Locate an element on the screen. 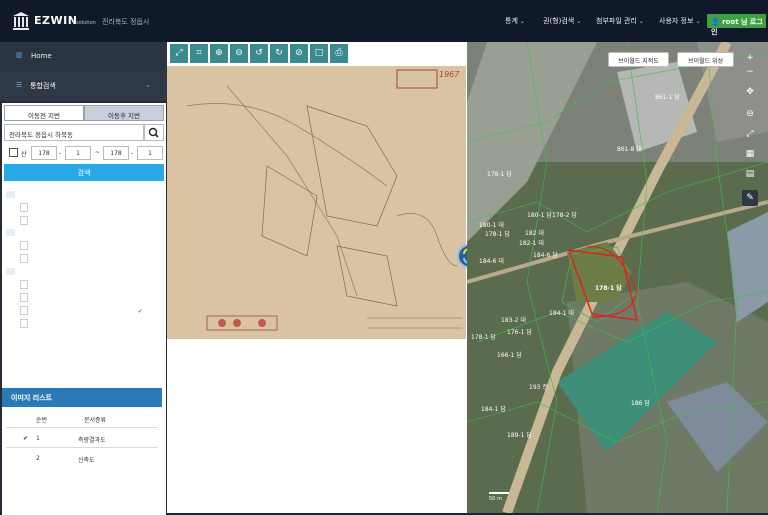 The image size is (768, 515). nav-volume-search: 권(형)검색 ⌄ is located at coordinates (562, 21).